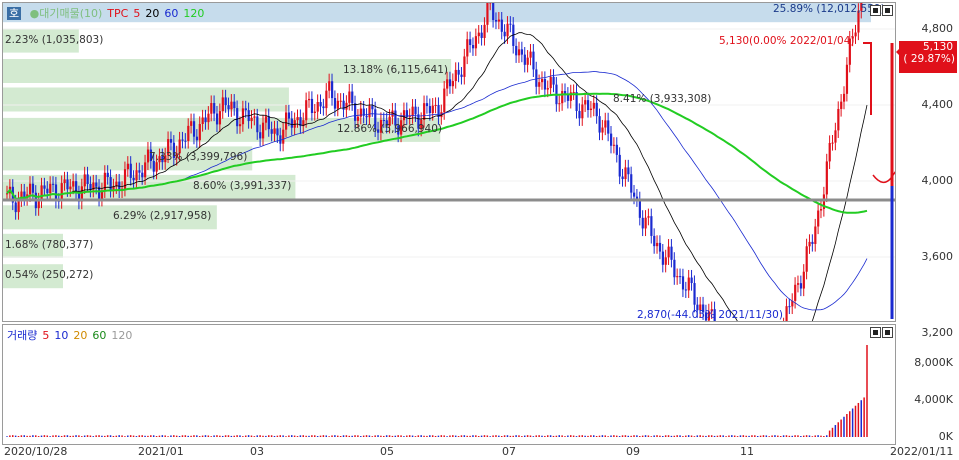 The height and width of the screenshot is (460, 959). What do you see at coordinates (887, 332) in the screenshot?
I see `volume-maximize-button` at bounding box center [887, 332].